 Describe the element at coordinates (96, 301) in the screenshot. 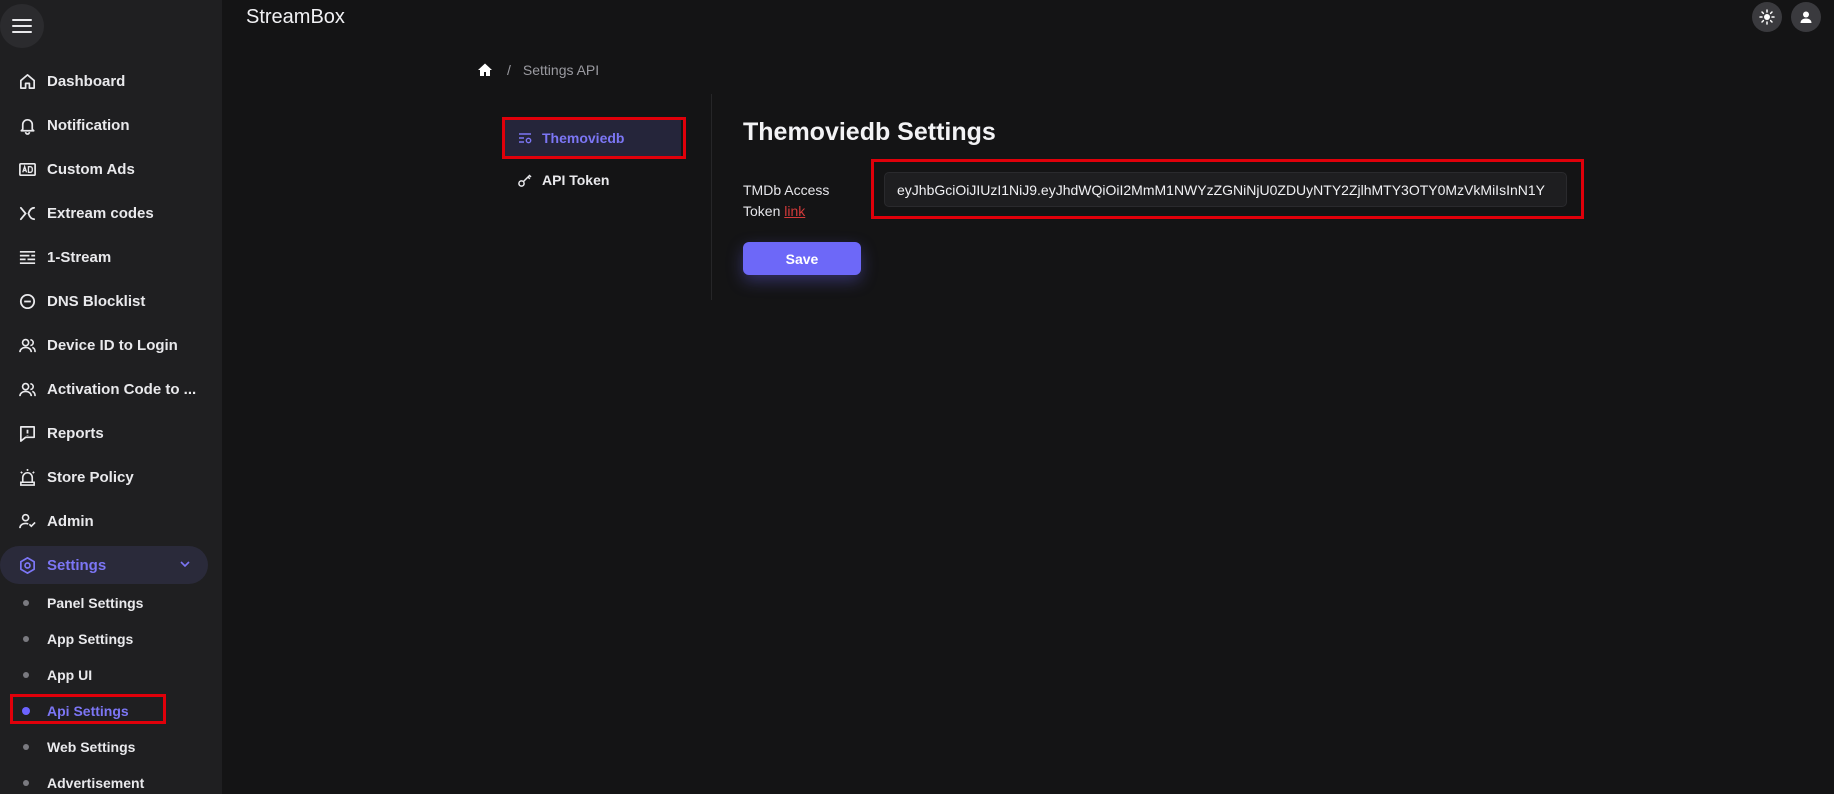

I see `sidebar-item-label: DNS Blocklist` at that location.